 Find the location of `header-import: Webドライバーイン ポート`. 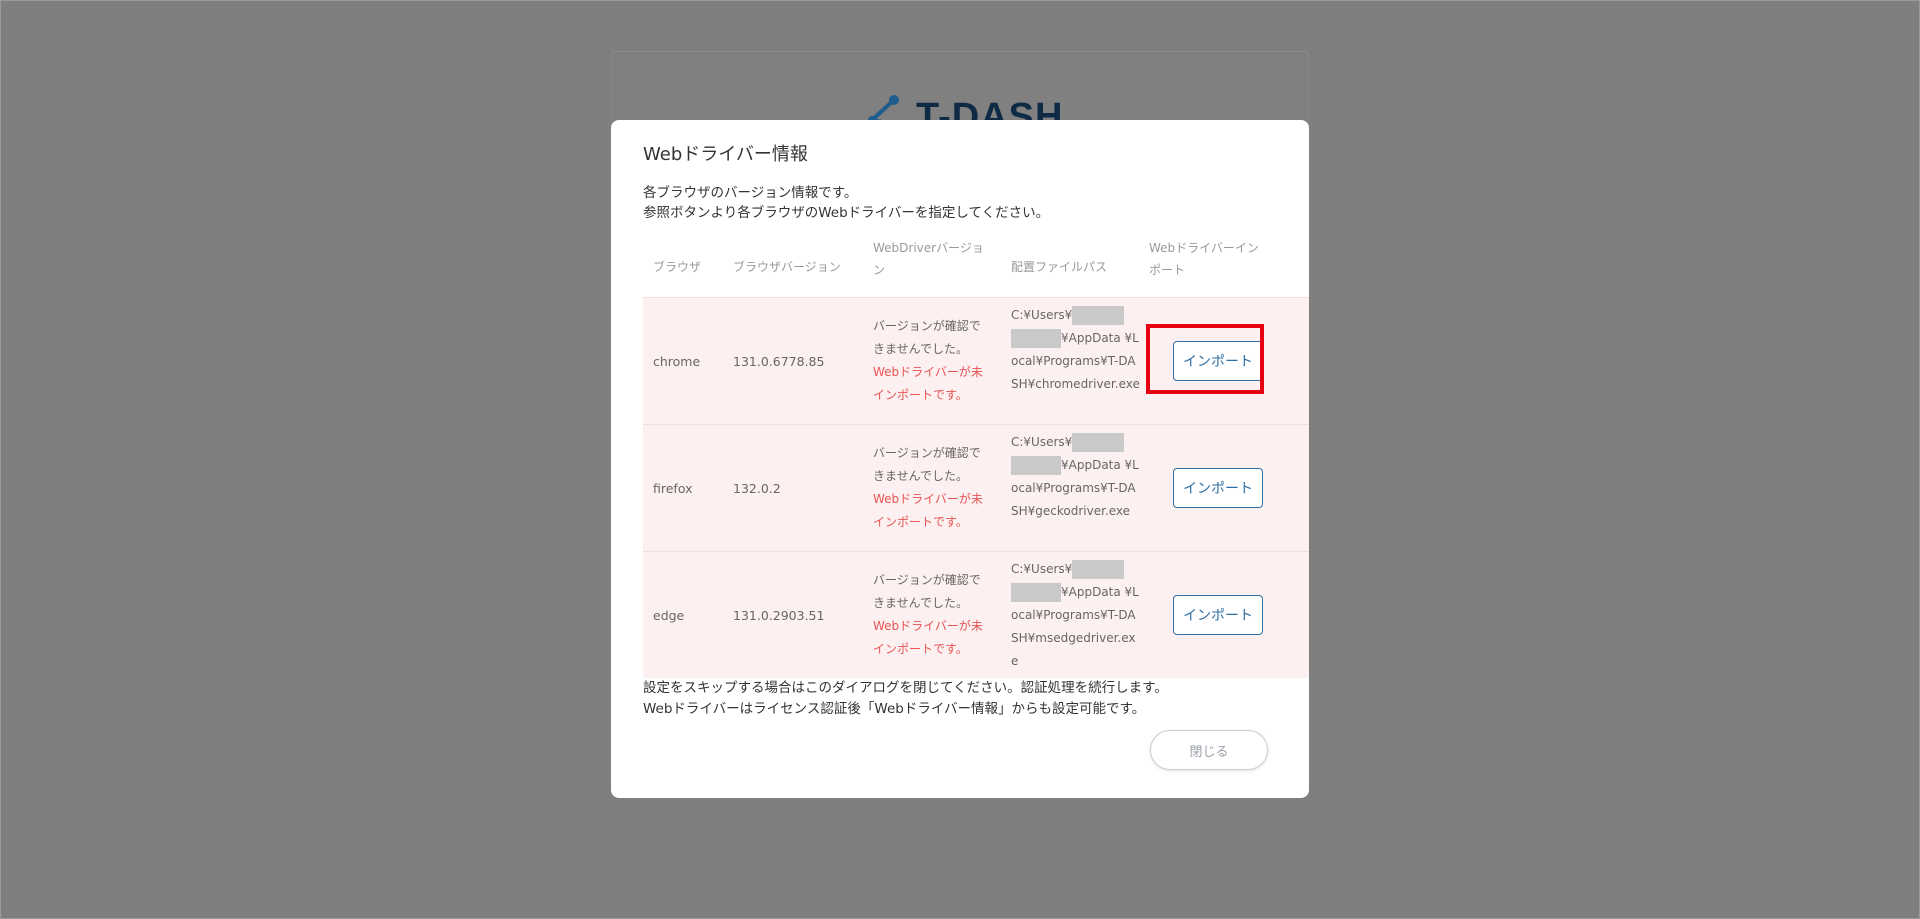

header-import: Webドライバーイン ポート is located at coordinates (1204, 259).